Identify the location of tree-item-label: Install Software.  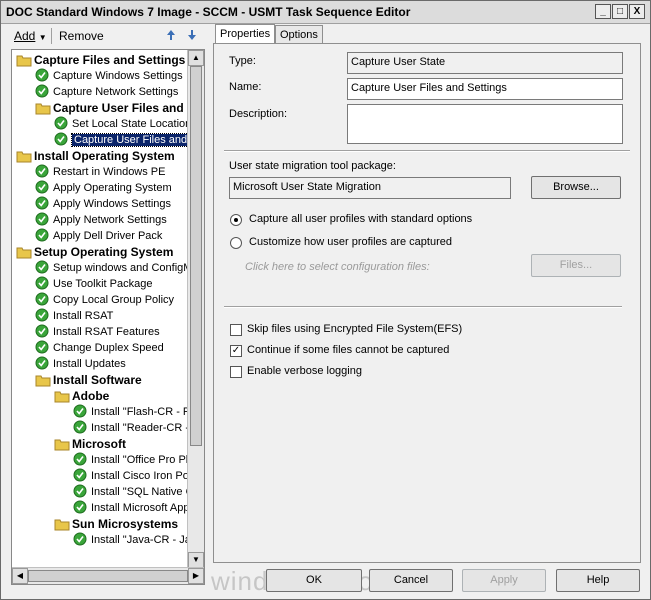
(97, 380).